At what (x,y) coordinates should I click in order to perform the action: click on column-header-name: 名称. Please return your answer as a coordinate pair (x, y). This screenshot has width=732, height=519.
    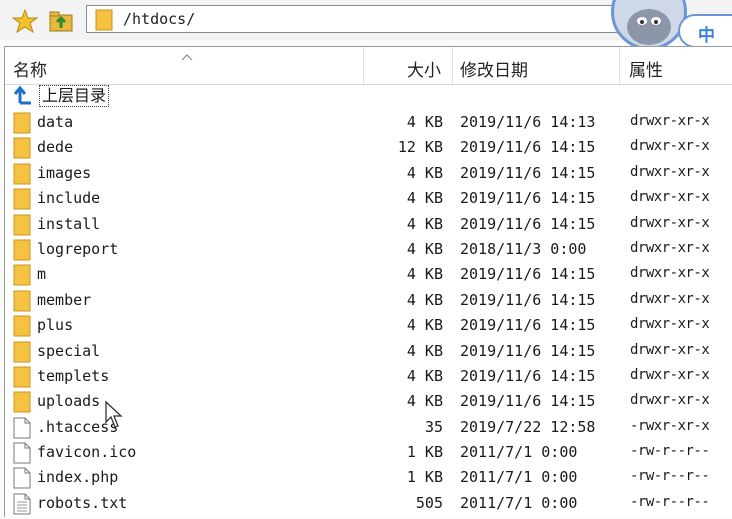
    Looking at the image, I should click on (30, 68).